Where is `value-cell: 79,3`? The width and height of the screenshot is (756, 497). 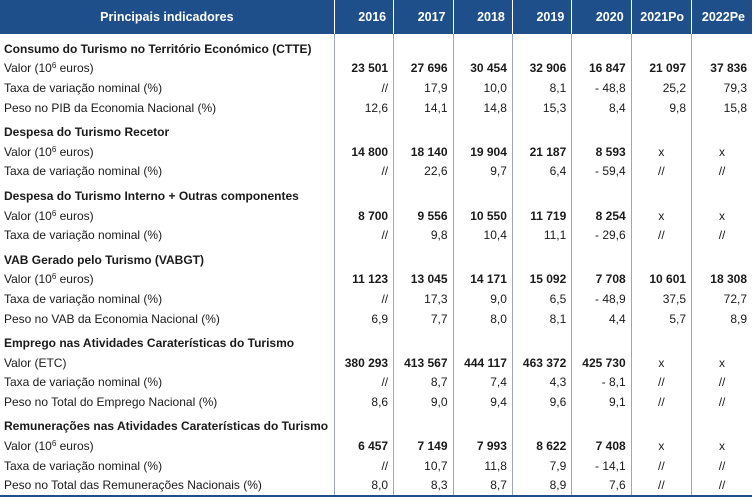 value-cell: 79,3 is located at coordinates (735, 87).